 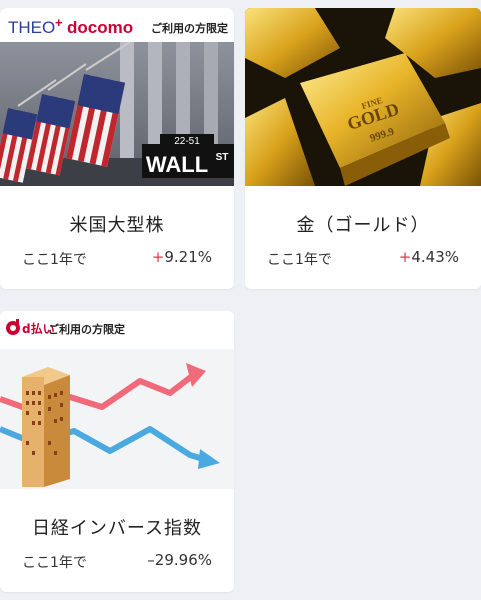 What do you see at coordinates (117, 225) in the screenshot?
I see `card-title: 米国大型株` at bounding box center [117, 225].